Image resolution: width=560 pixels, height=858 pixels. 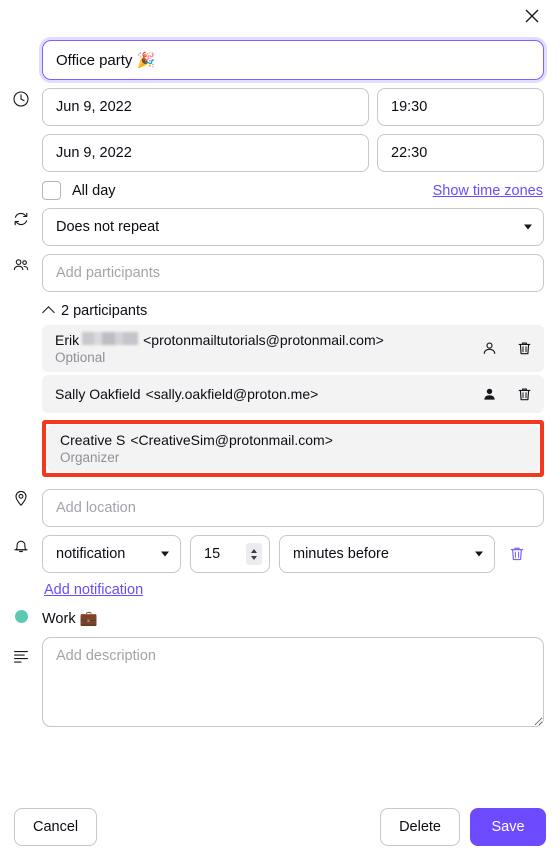 What do you see at coordinates (21, 541) in the screenshot?
I see `bell-icon` at bounding box center [21, 541].